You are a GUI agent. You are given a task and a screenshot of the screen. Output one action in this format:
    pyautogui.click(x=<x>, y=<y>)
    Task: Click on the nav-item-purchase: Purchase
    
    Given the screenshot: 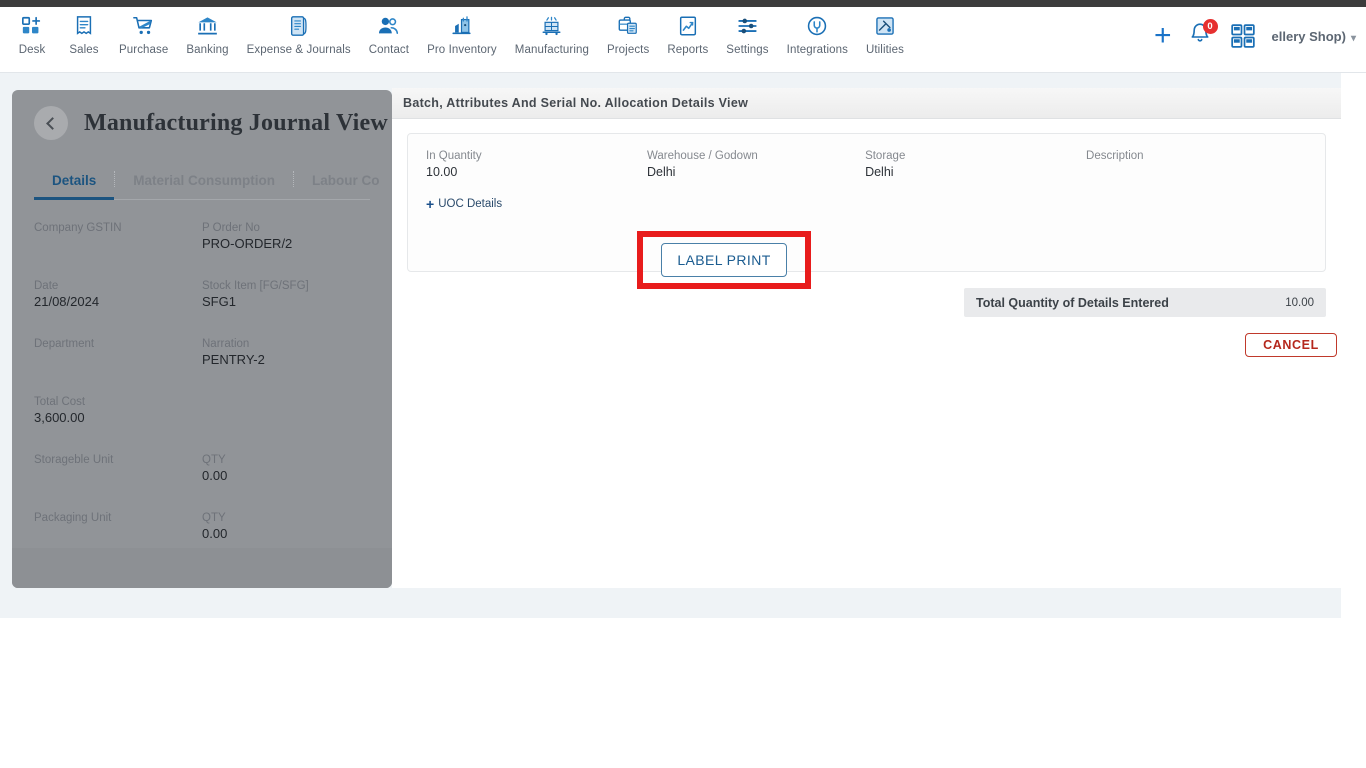 What is the action you would take?
    pyautogui.click(x=143, y=34)
    